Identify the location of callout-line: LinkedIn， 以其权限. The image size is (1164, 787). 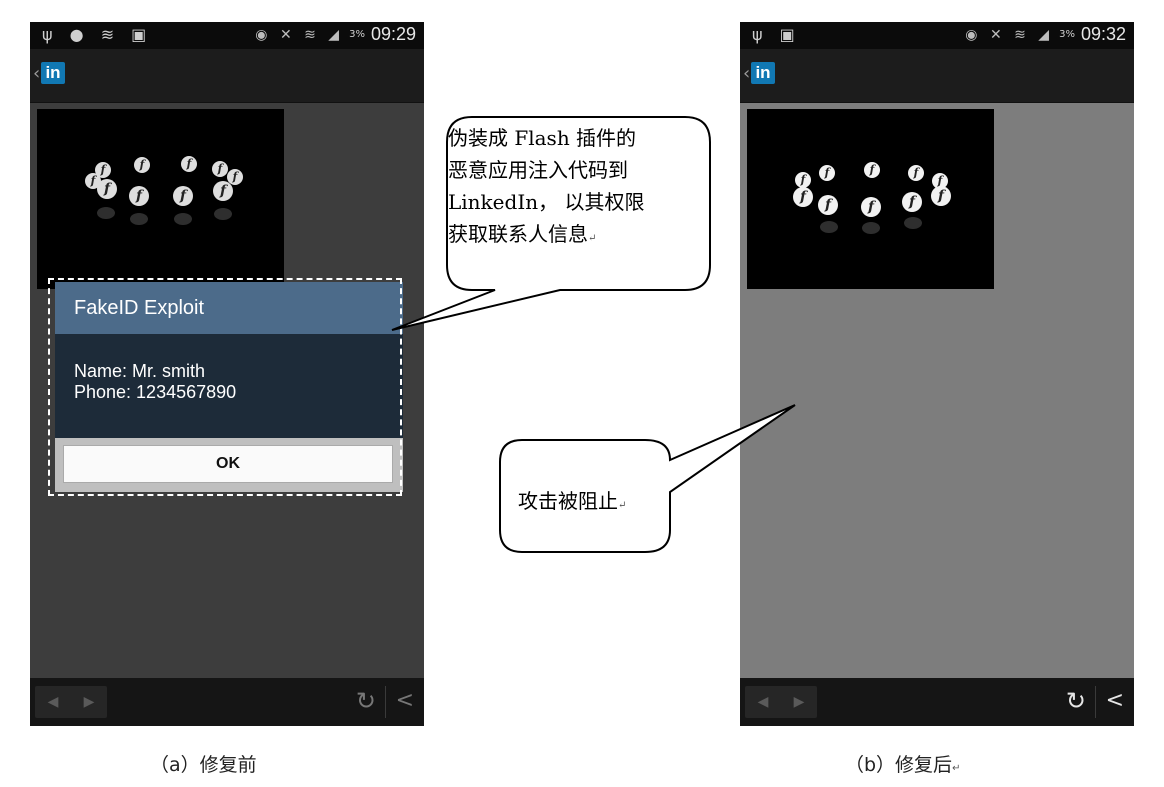
(546, 202).